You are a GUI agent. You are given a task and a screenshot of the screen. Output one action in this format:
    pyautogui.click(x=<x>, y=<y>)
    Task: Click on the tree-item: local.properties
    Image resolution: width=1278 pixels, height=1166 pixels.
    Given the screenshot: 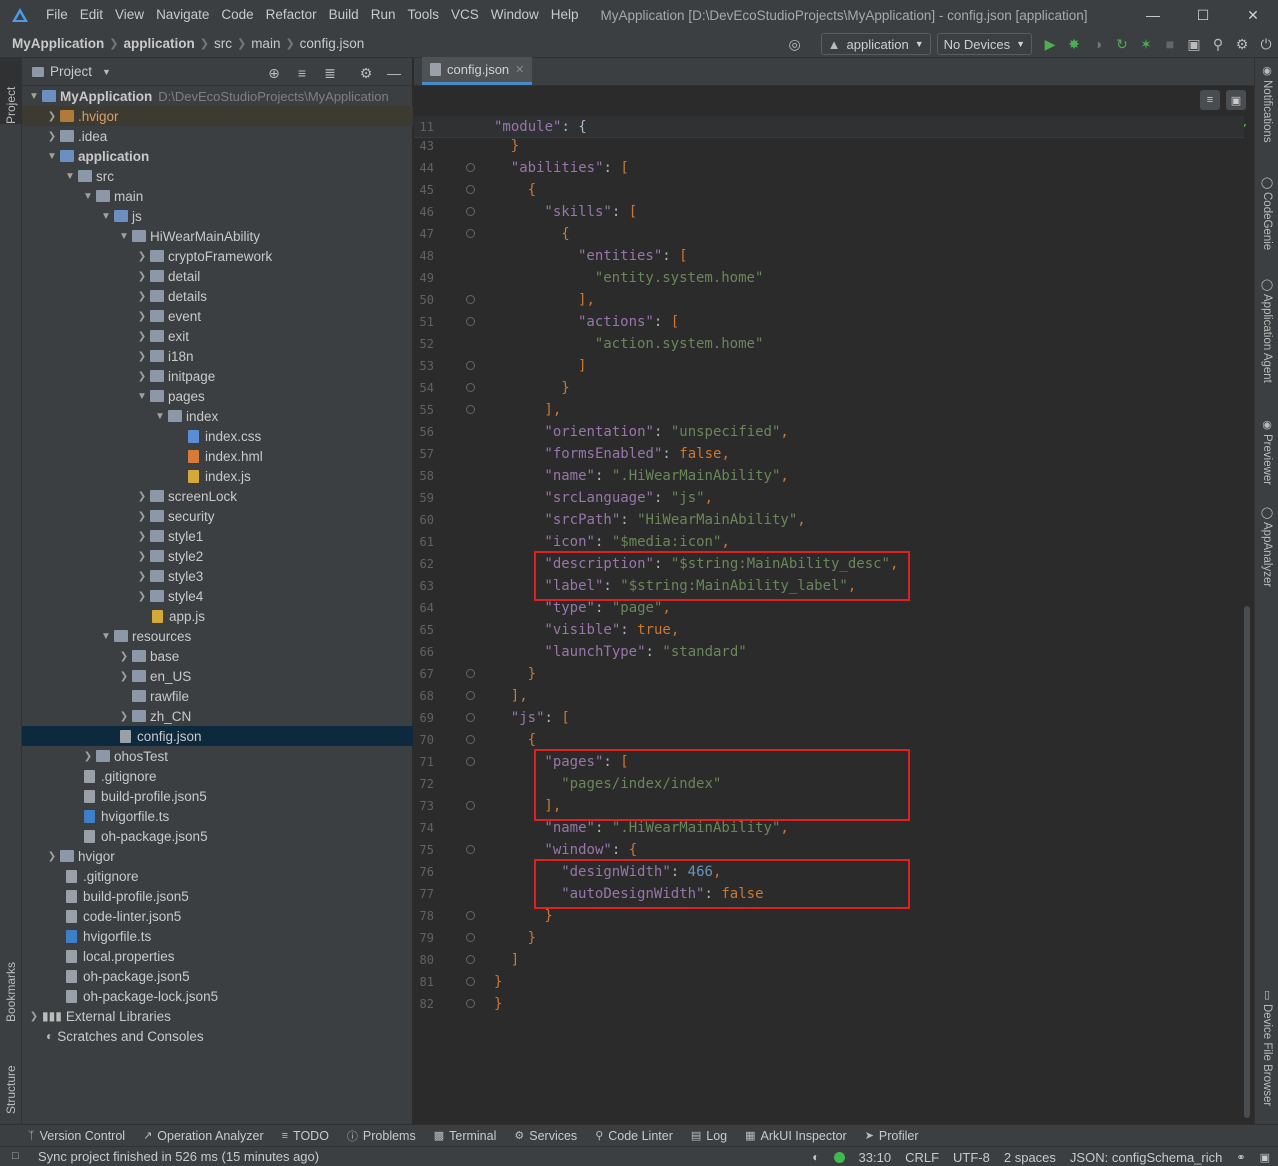 What is the action you would take?
    pyautogui.click(x=217, y=956)
    